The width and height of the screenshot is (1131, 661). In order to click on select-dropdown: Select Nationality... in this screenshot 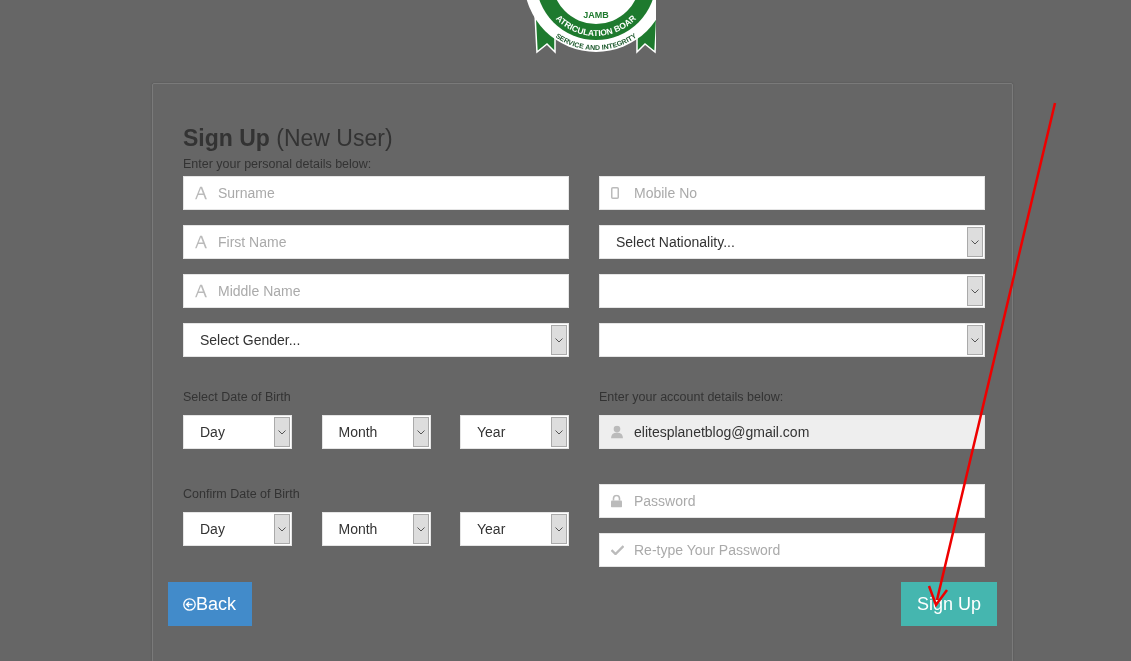, I will do `click(792, 242)`.